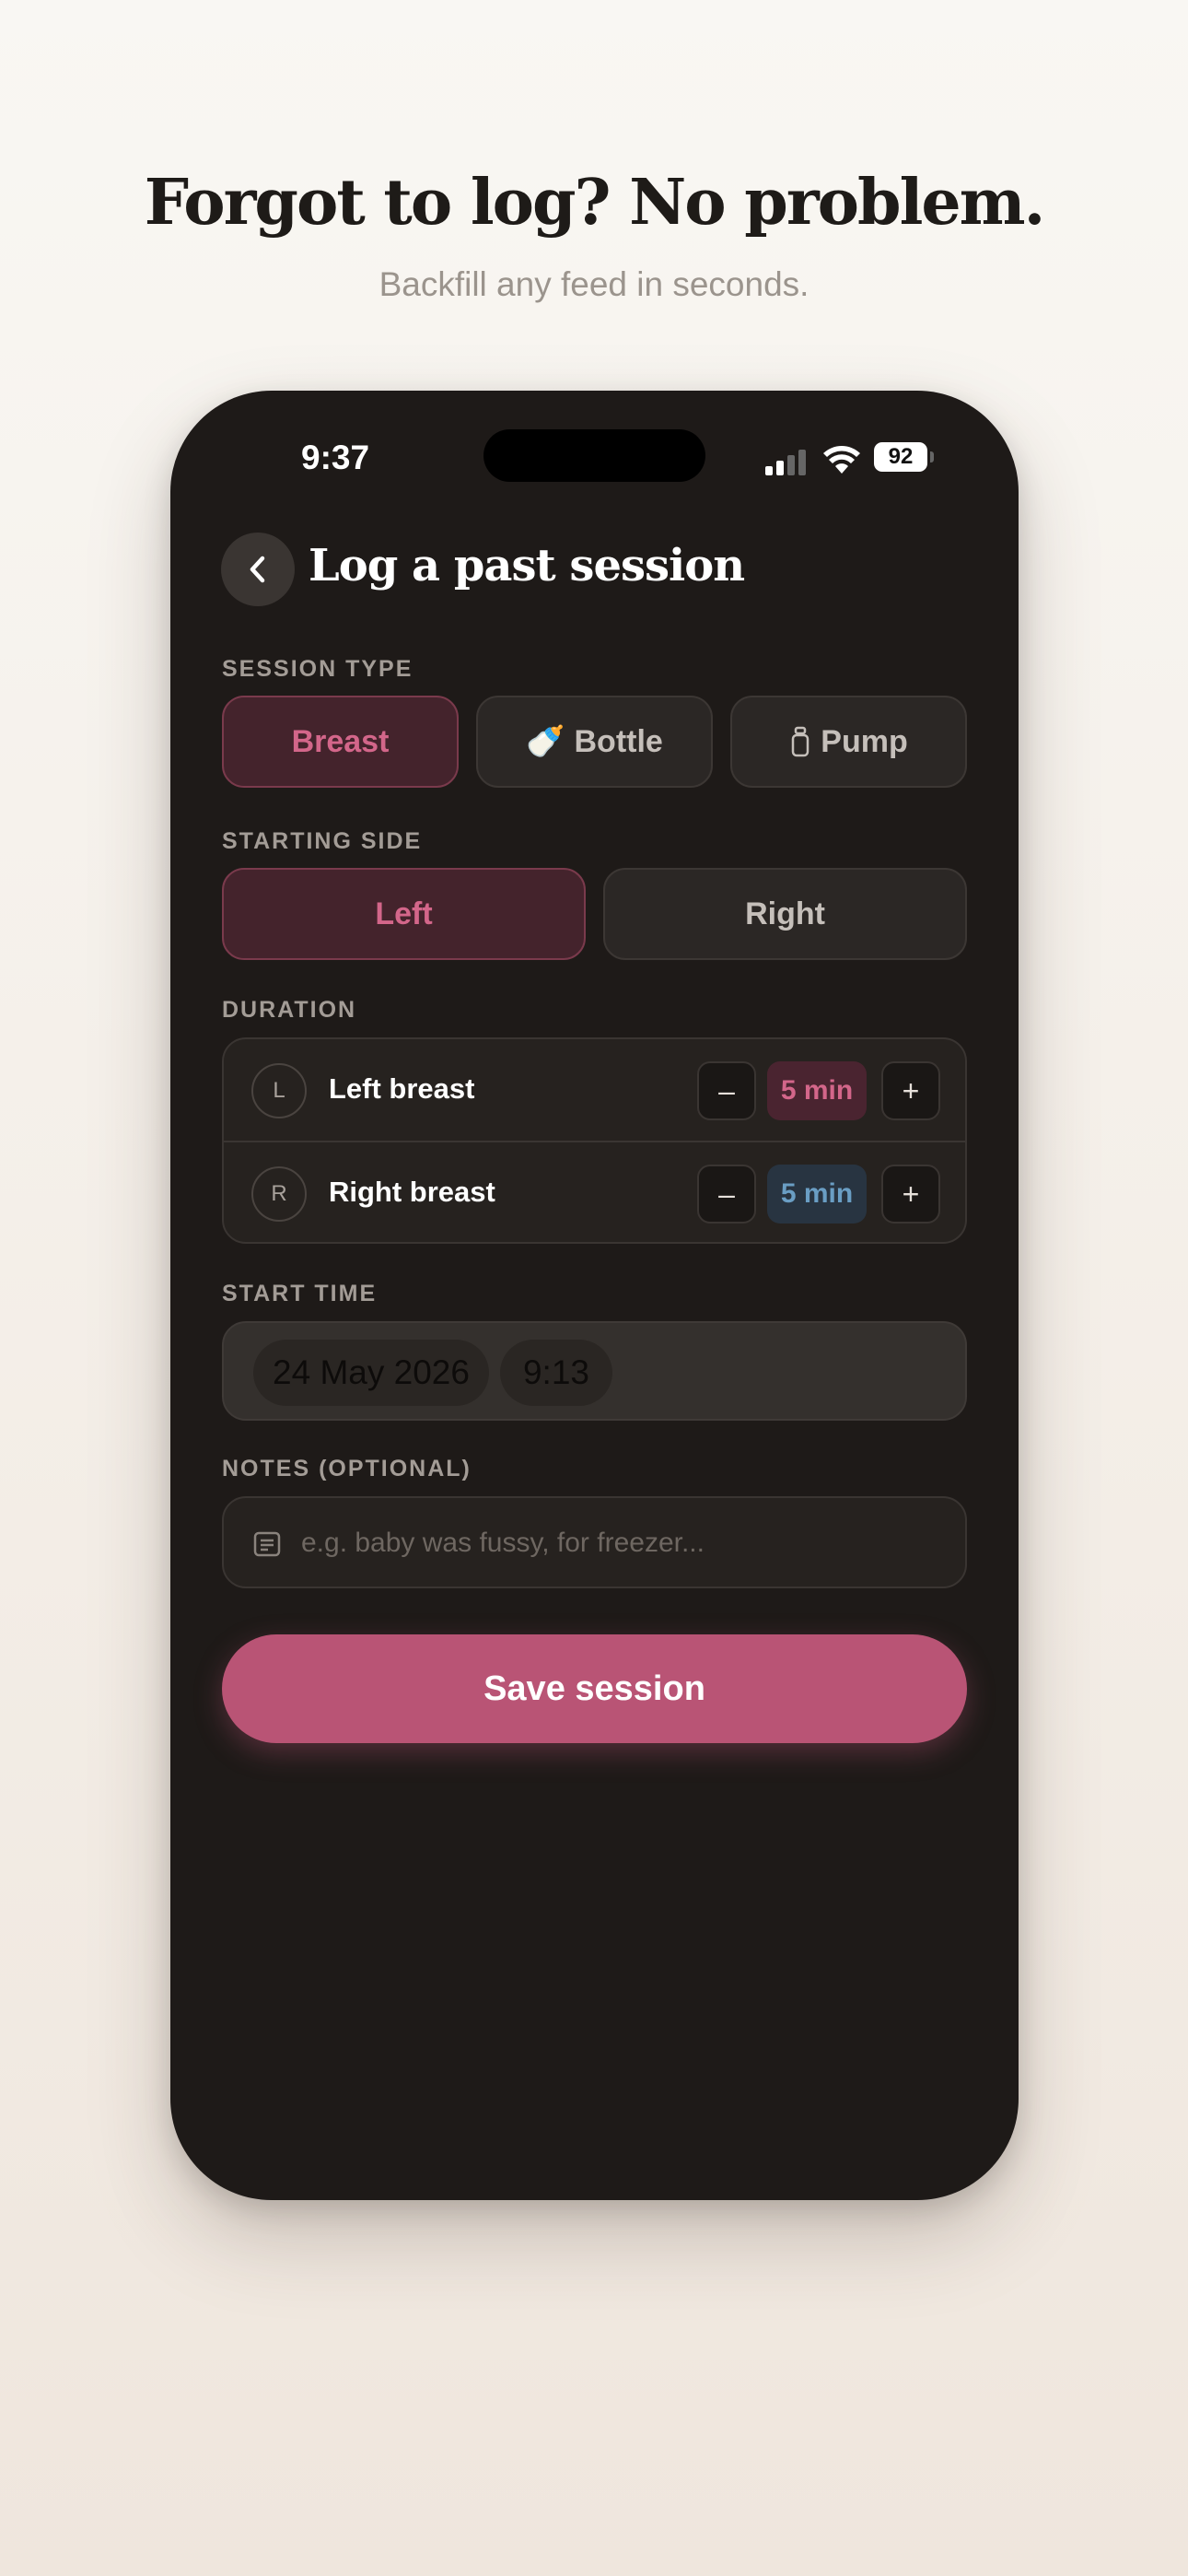  I want to click on session-type-label: Pump, so click(864, 741).